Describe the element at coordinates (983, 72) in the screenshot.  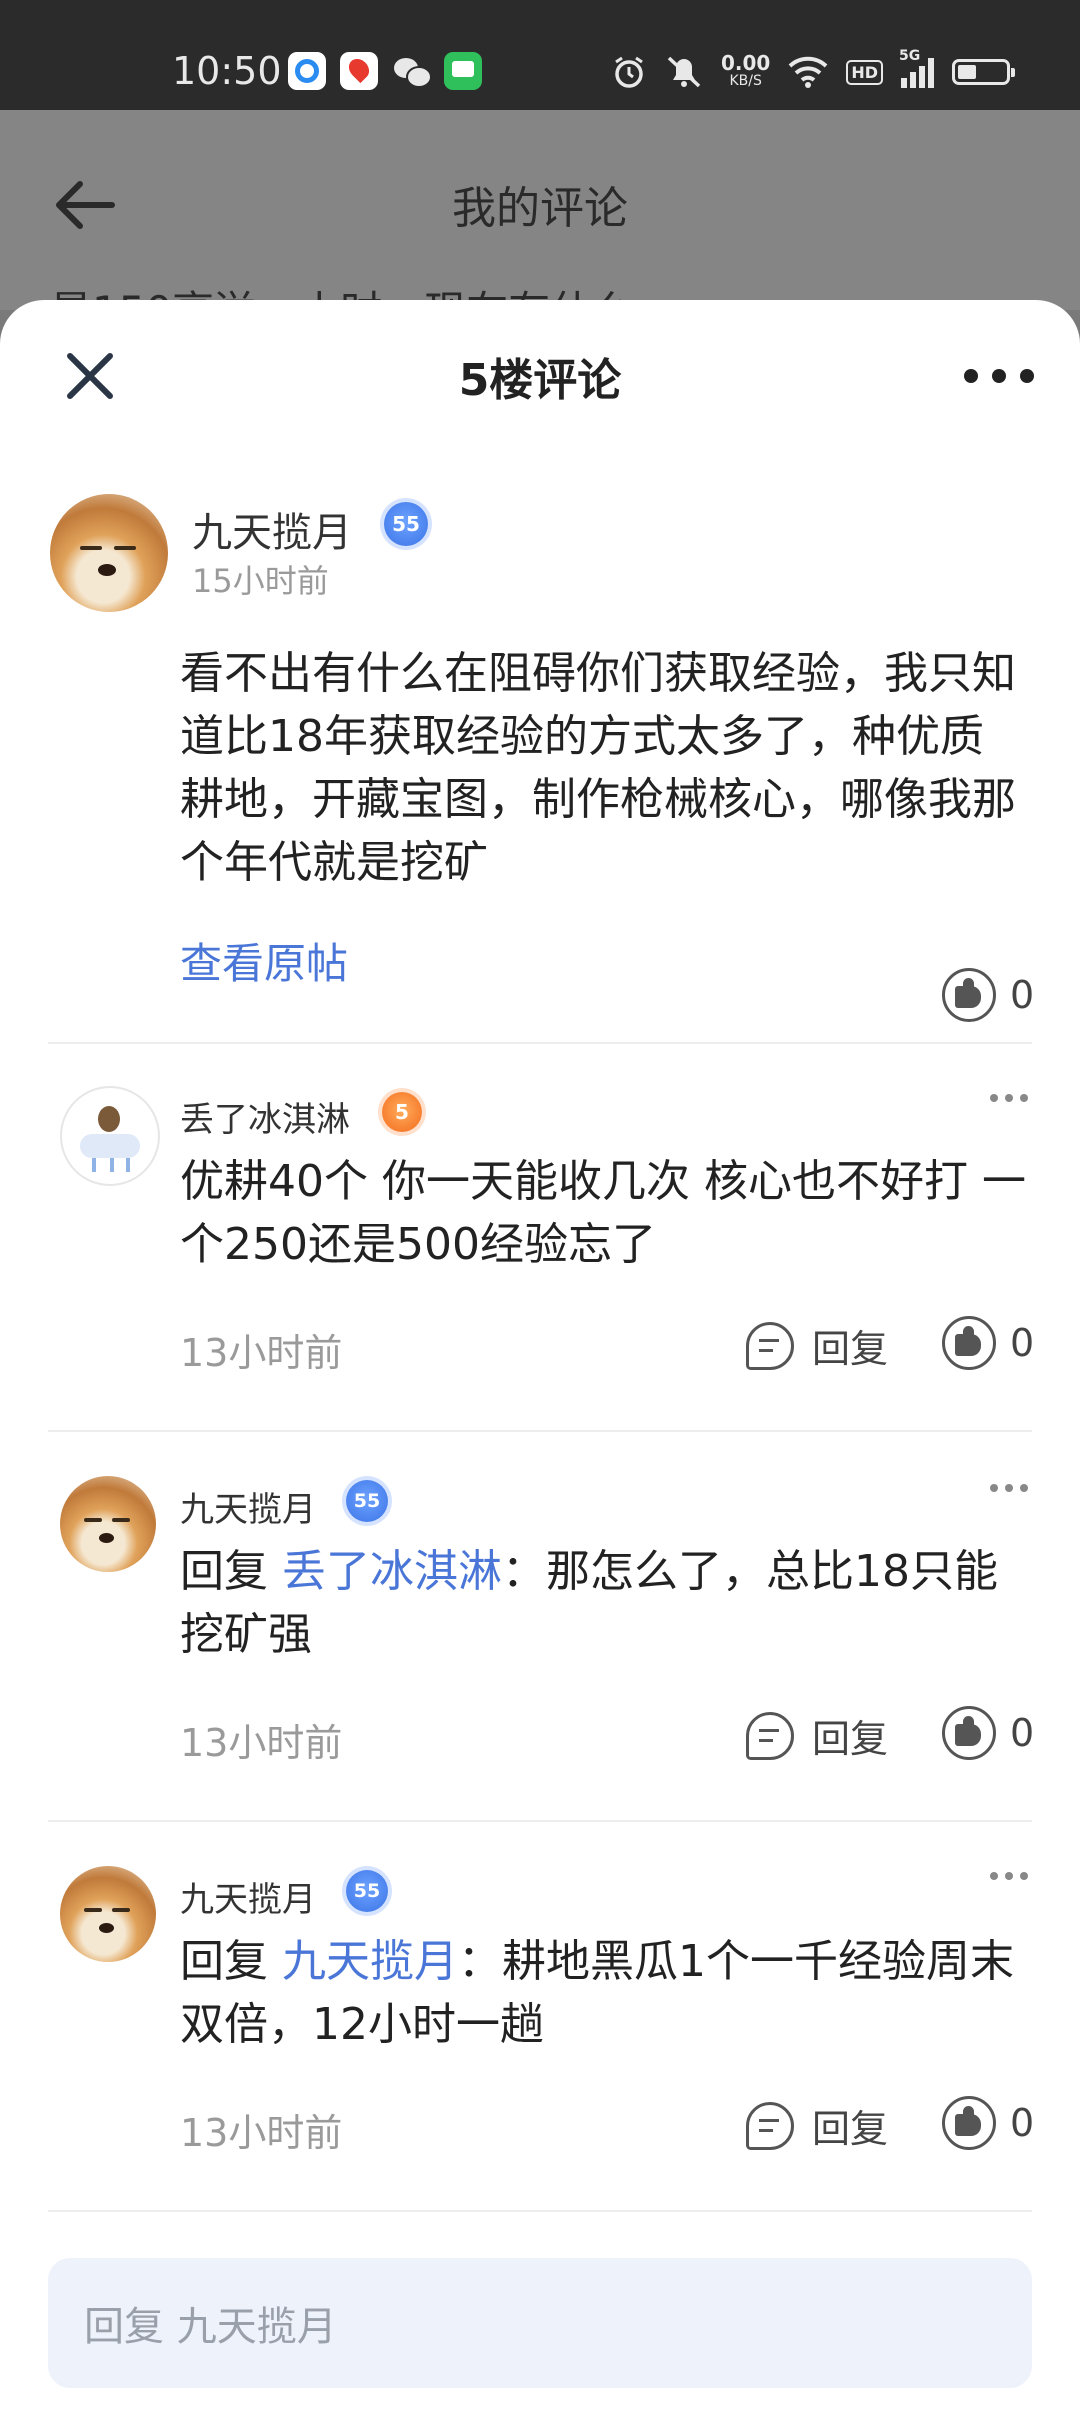
I see `battery-icon` at that location.